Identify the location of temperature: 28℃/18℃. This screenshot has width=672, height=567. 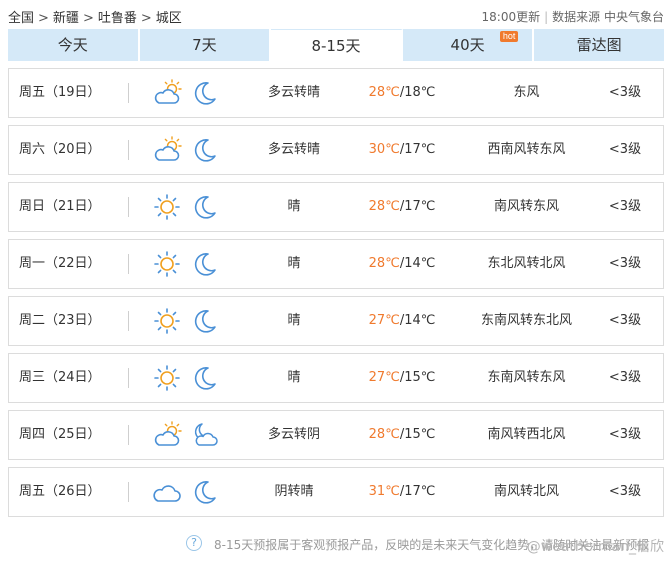
(402, 93).